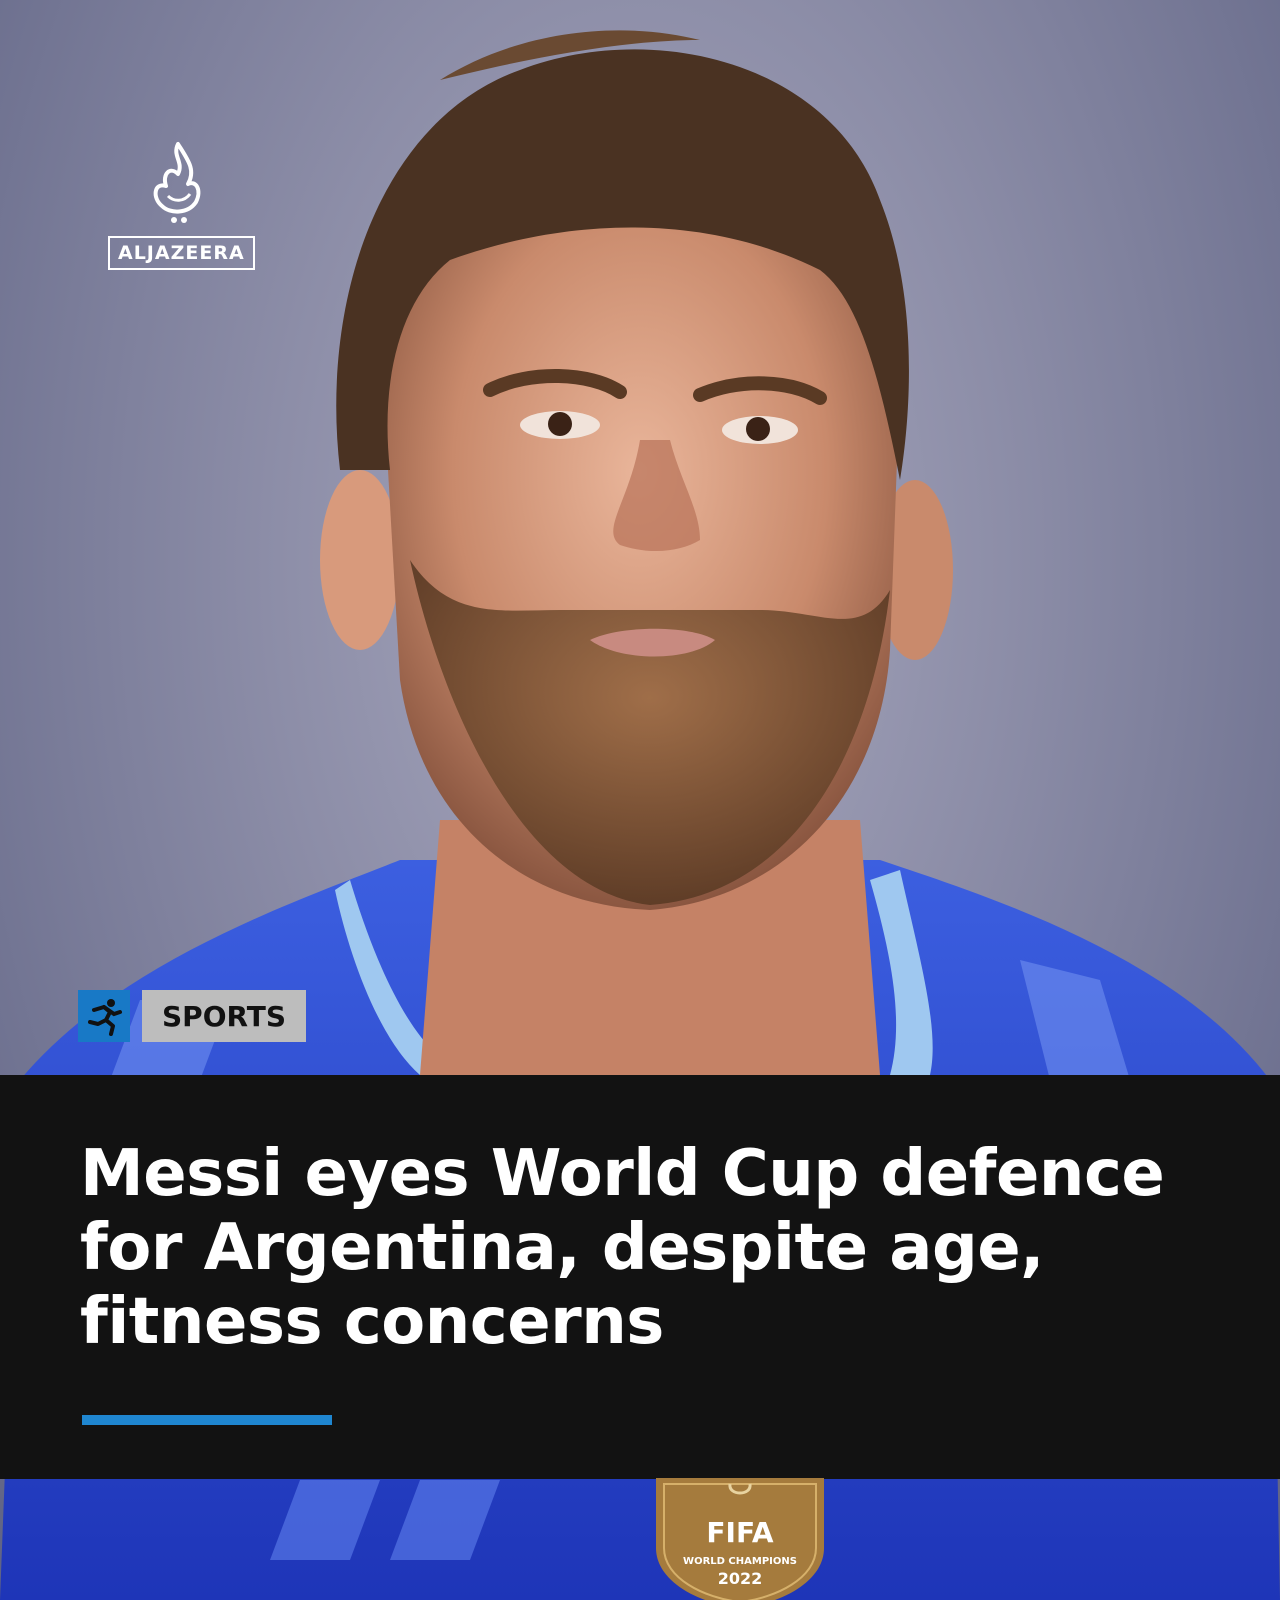  I want to click on aljazeera-logo-icon, so click(177, 182).